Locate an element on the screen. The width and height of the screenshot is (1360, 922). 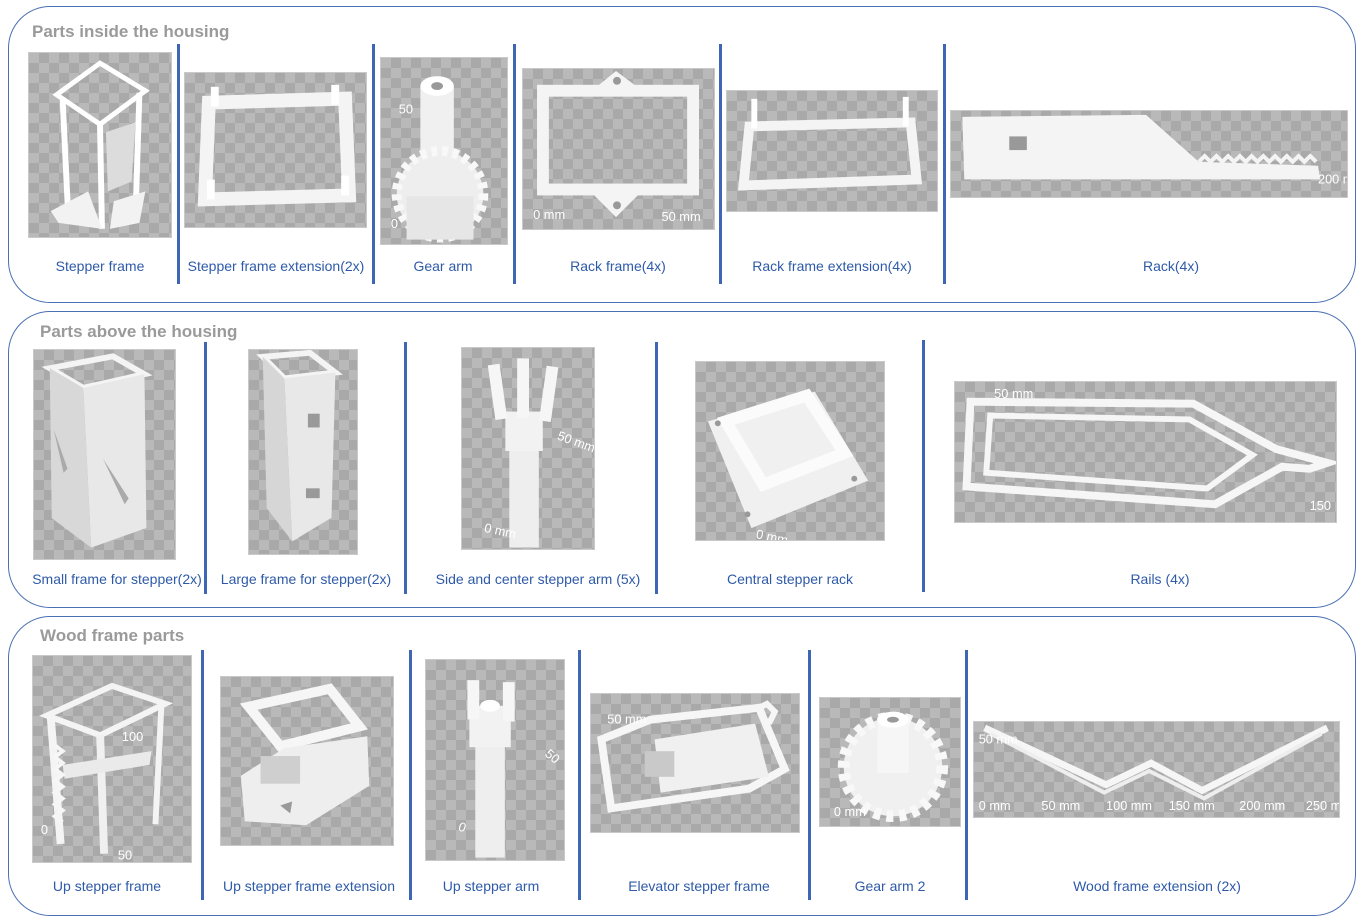
part-caption: Rack frame extension(4x) is located at coordinates (832, 266).